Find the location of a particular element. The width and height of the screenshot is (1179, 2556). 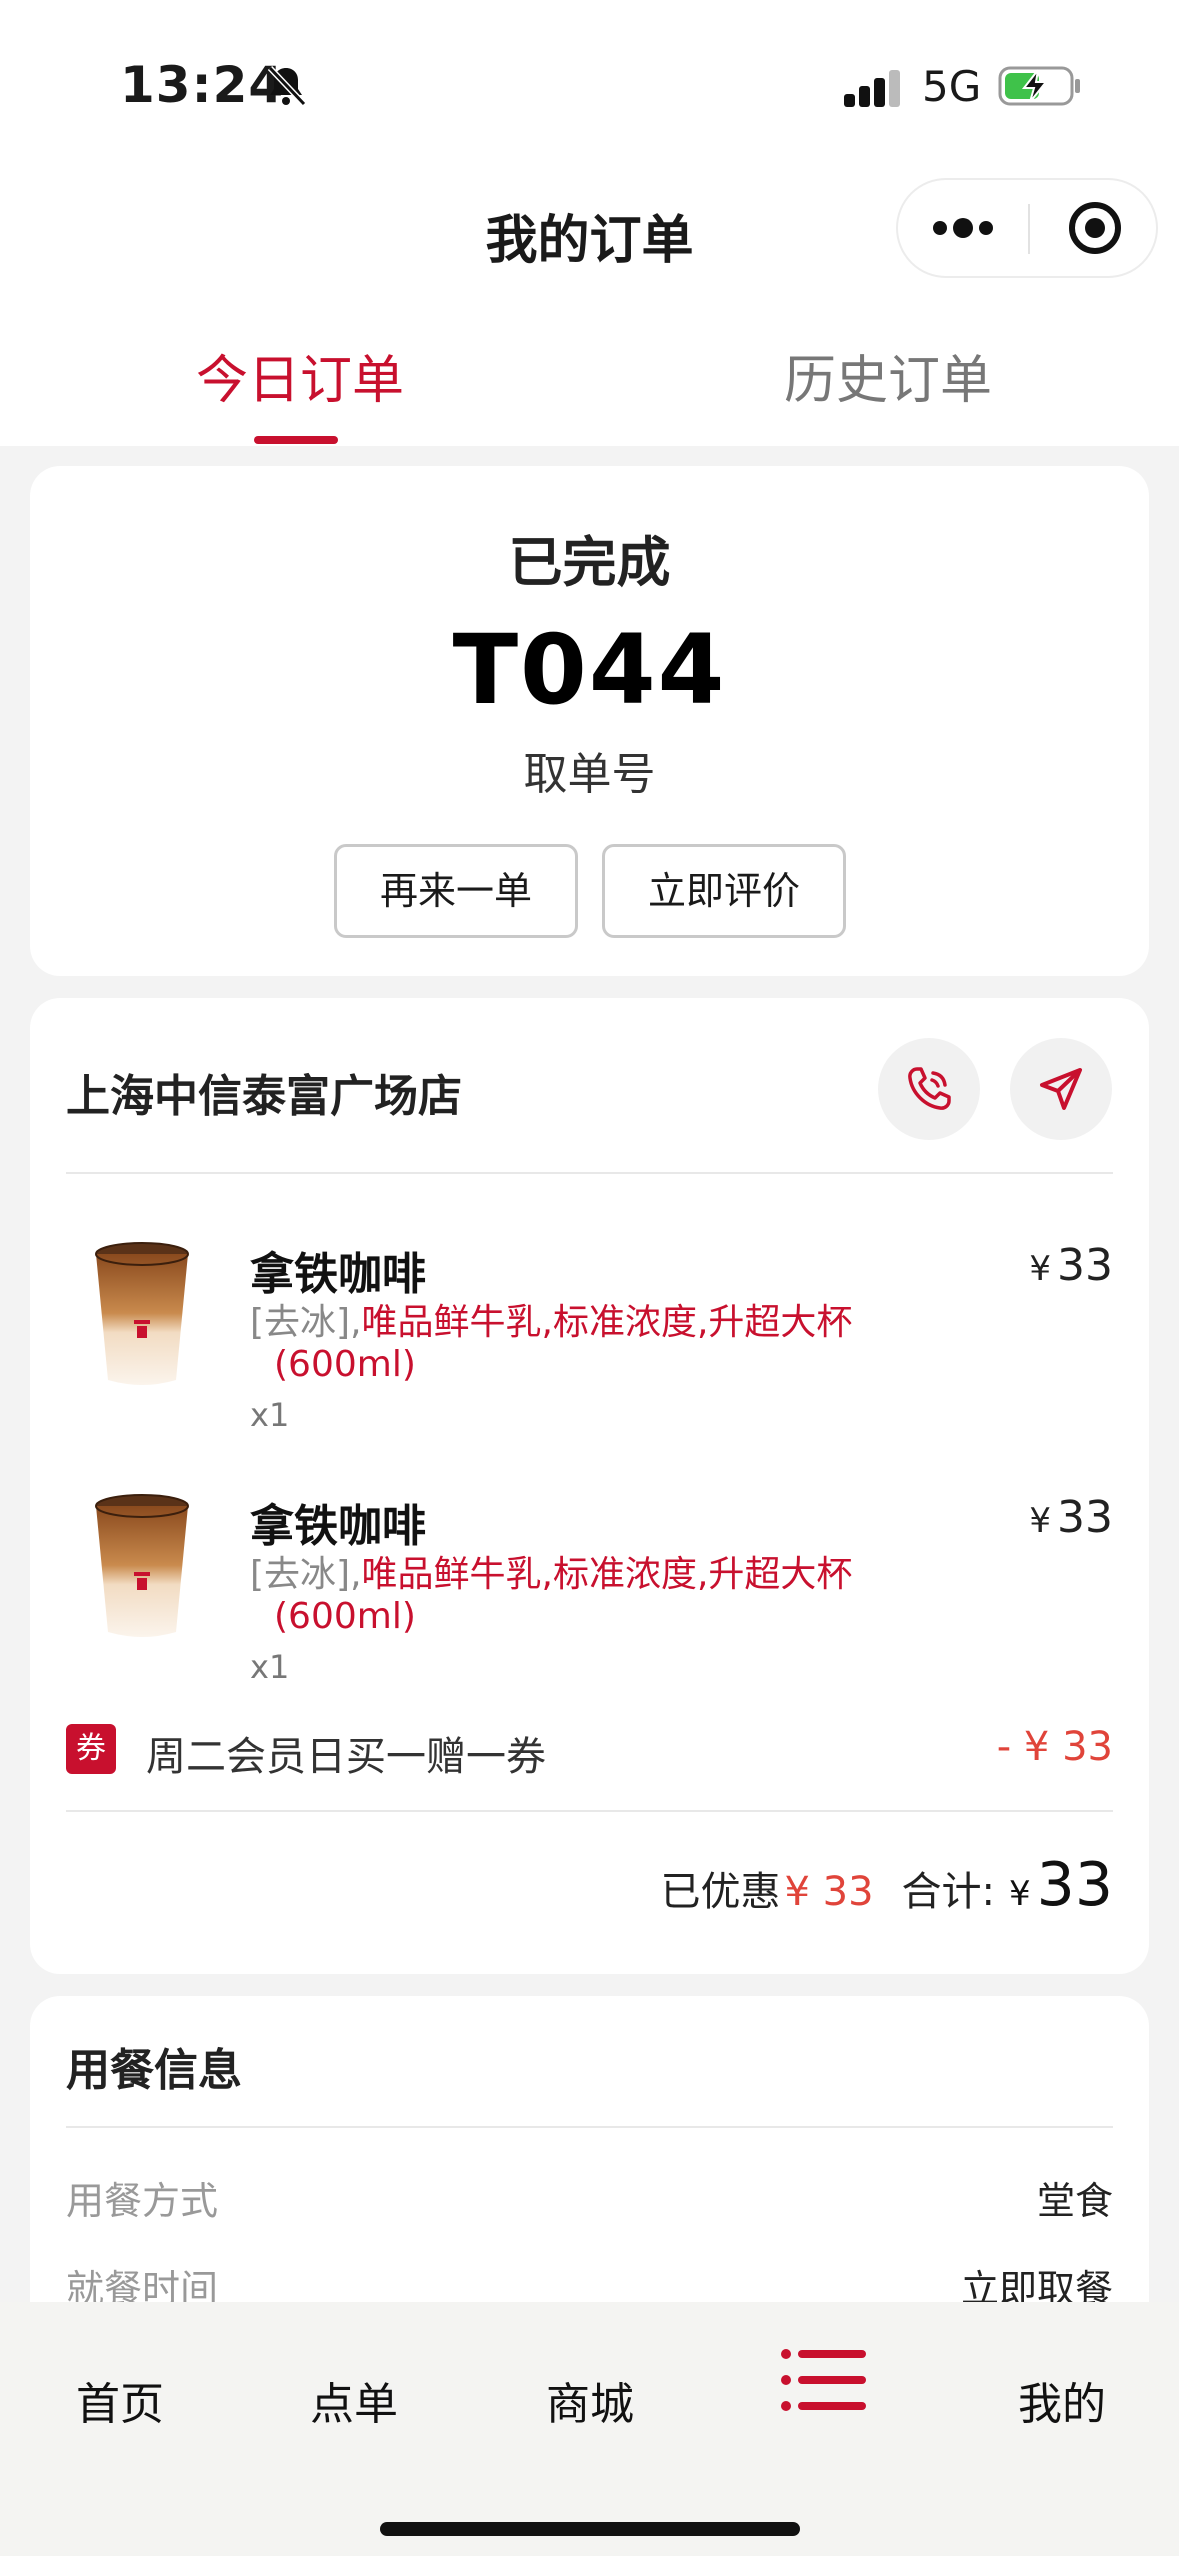

tab-order: 点单 is located at coordinates (354, 2400).